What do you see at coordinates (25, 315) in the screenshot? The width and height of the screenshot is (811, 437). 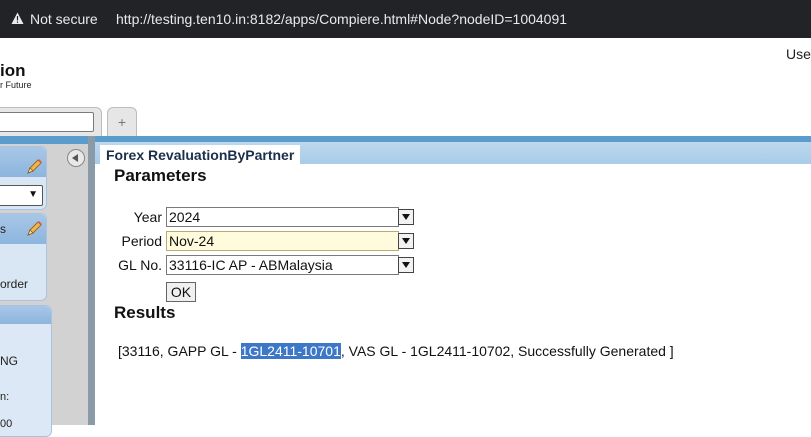 I see `sidebar-panel-header` at bounding box center [25, 315].